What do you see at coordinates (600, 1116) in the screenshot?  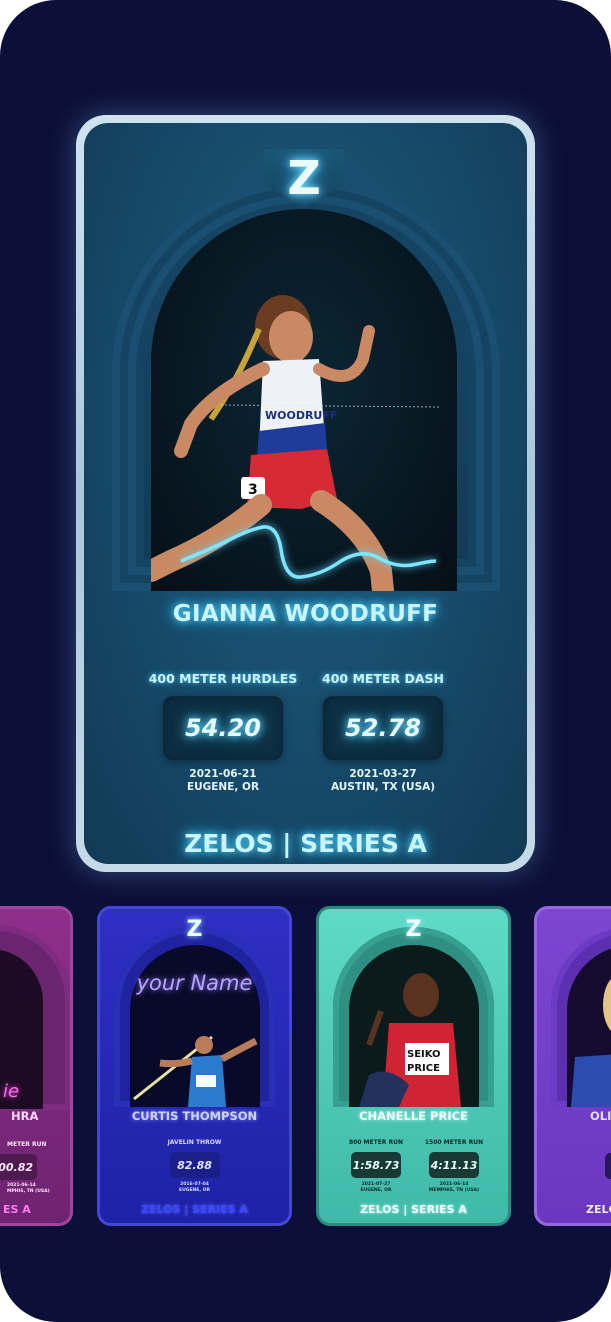 I see `athlete-name-fragment: OLIV` at bounding box center [600, 1116].